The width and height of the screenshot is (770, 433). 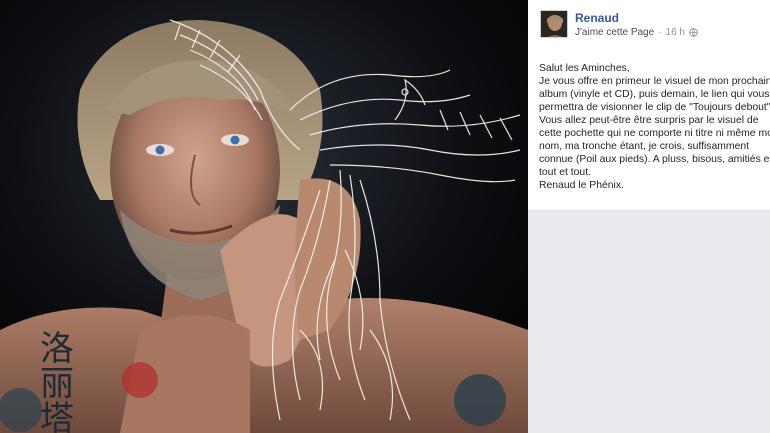 What do you see at coordinates (554, 24) in the screenshot?
I see `avatar` at bounding box center [554, 24].